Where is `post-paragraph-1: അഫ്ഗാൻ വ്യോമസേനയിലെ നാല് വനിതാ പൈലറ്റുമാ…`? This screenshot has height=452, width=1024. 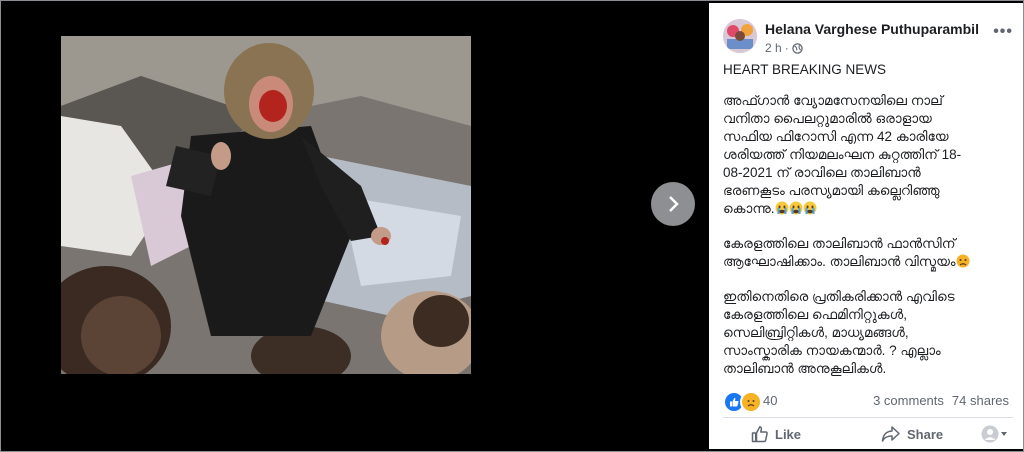
post-paragraph-1: അഫ്ഗാൻ വ്യോമസേനയിലെ നാല് വനിതാ പൈലറ്റുമാ… is located at coordinates (868, 155).